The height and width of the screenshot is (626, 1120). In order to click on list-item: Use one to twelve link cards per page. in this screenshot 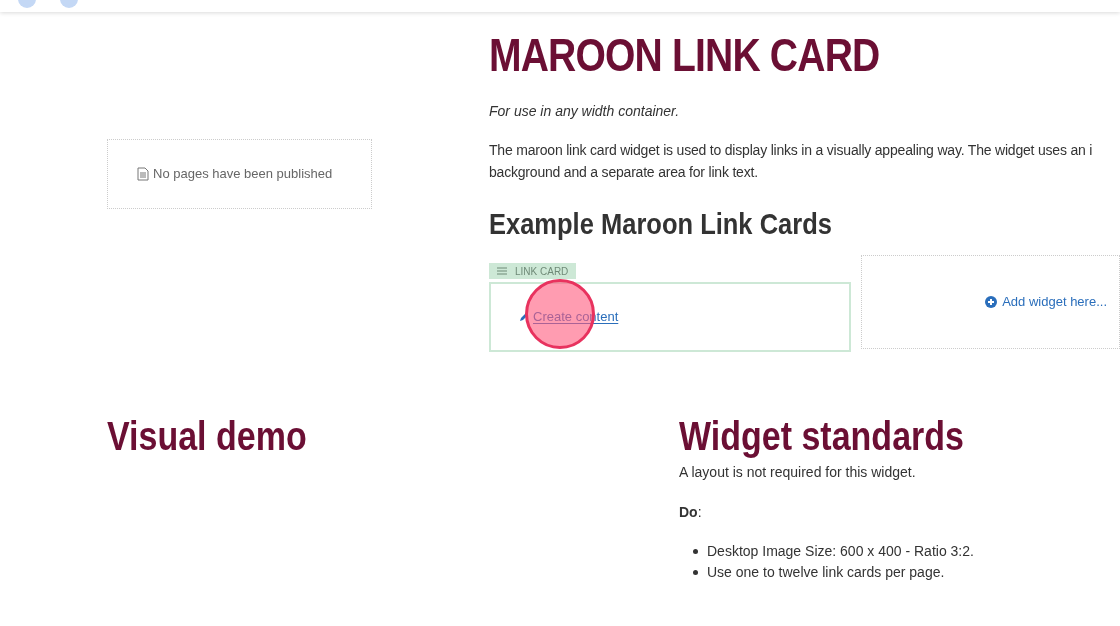, I will do `click(826, 573)`.